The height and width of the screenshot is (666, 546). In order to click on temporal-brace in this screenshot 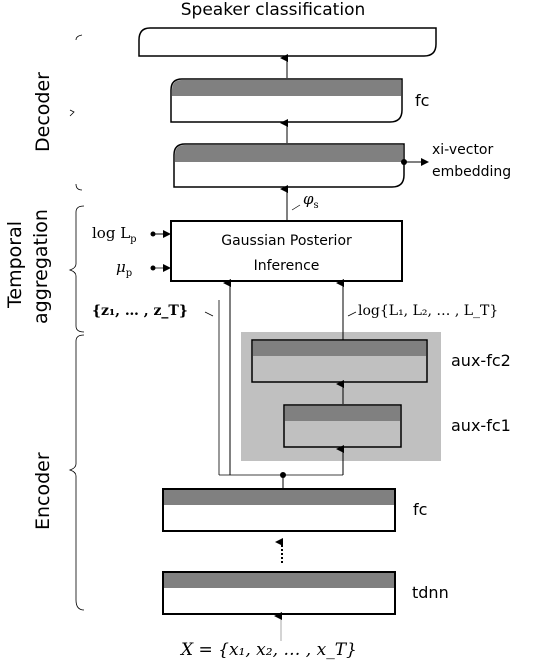, I will do `click(76, 269)`.